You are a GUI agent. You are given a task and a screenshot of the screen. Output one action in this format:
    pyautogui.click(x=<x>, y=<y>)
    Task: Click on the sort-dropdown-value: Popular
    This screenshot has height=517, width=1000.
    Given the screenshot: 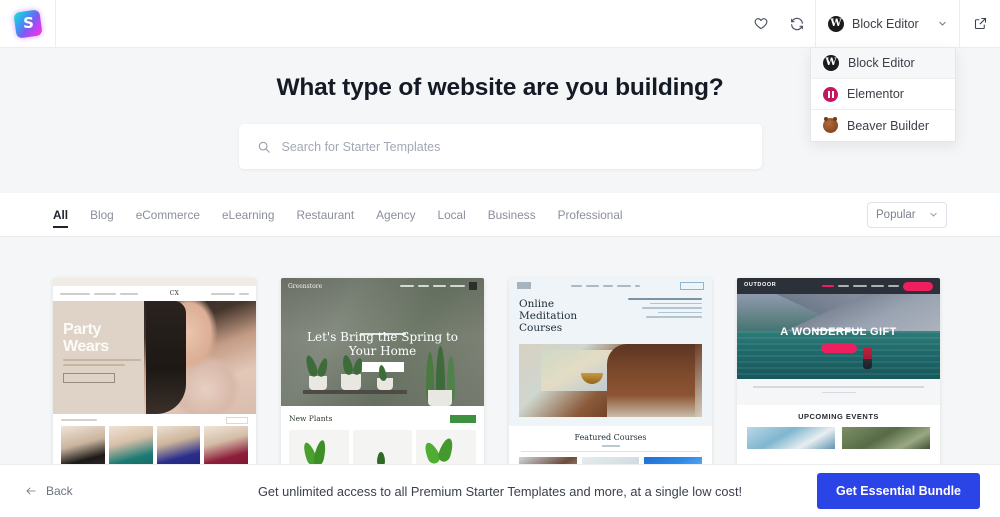 What is the action you would take?
    pyautogui.click(x=896, y=214)
    